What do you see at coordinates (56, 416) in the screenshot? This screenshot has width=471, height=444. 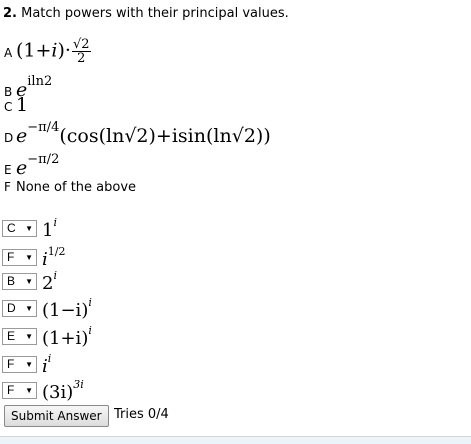 I see `submit-answer-button: Submit Answer` at bounding box center [56, 416].